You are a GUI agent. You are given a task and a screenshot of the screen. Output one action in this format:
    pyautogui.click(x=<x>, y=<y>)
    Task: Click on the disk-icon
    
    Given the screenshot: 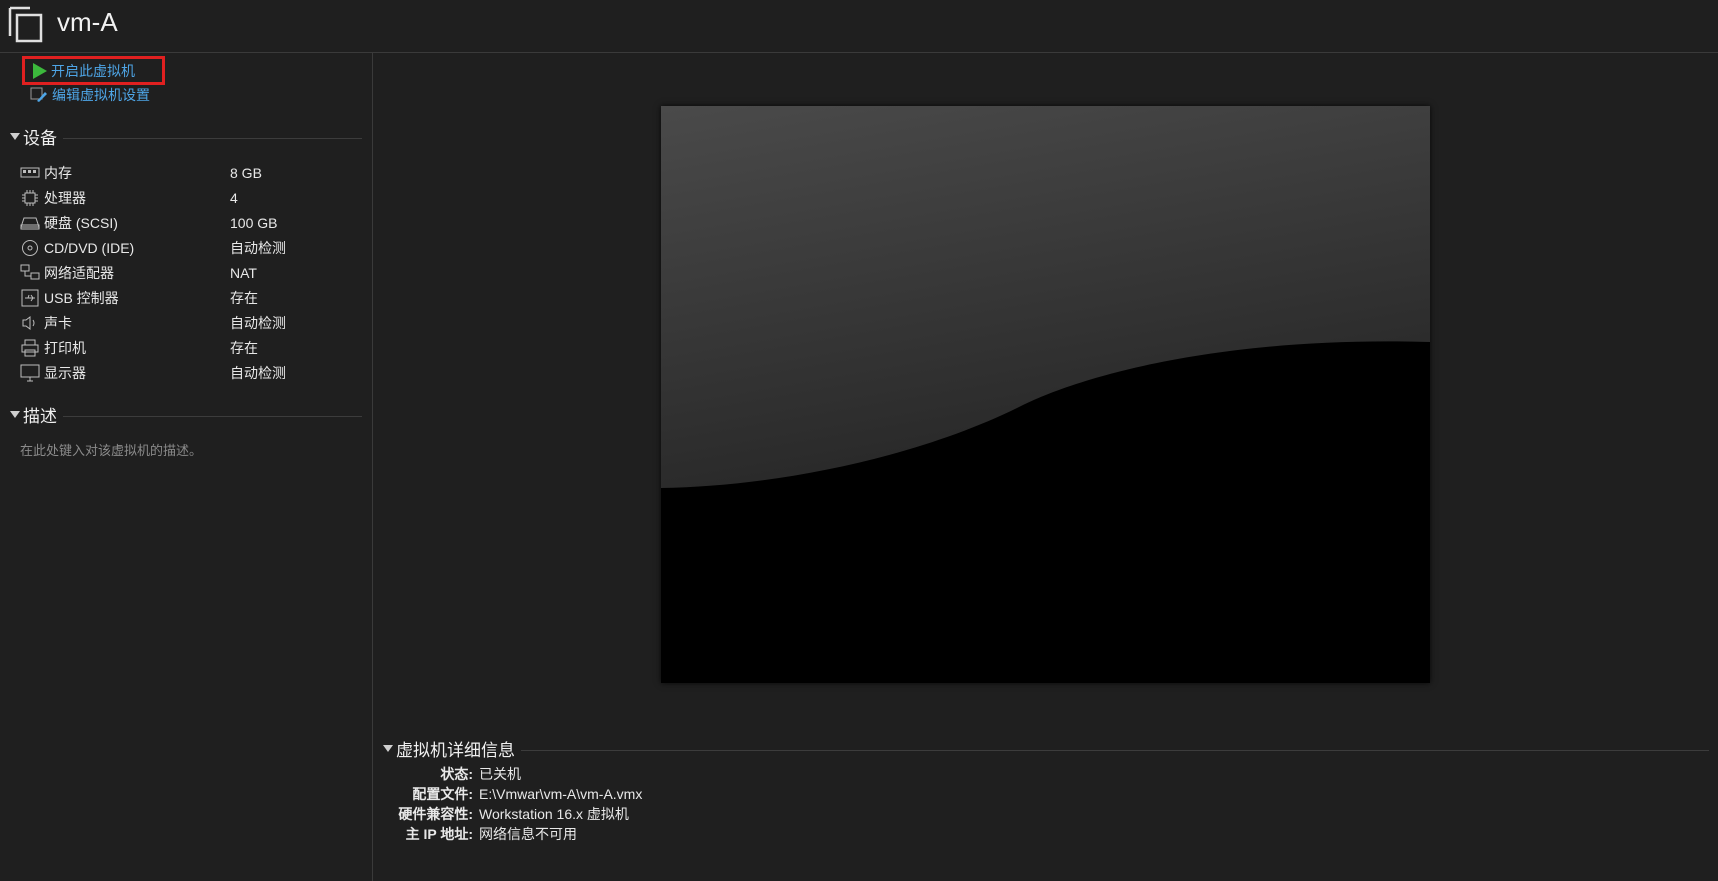 What is the action you would take?
    pyautogui.click(x=30, y=223)
    